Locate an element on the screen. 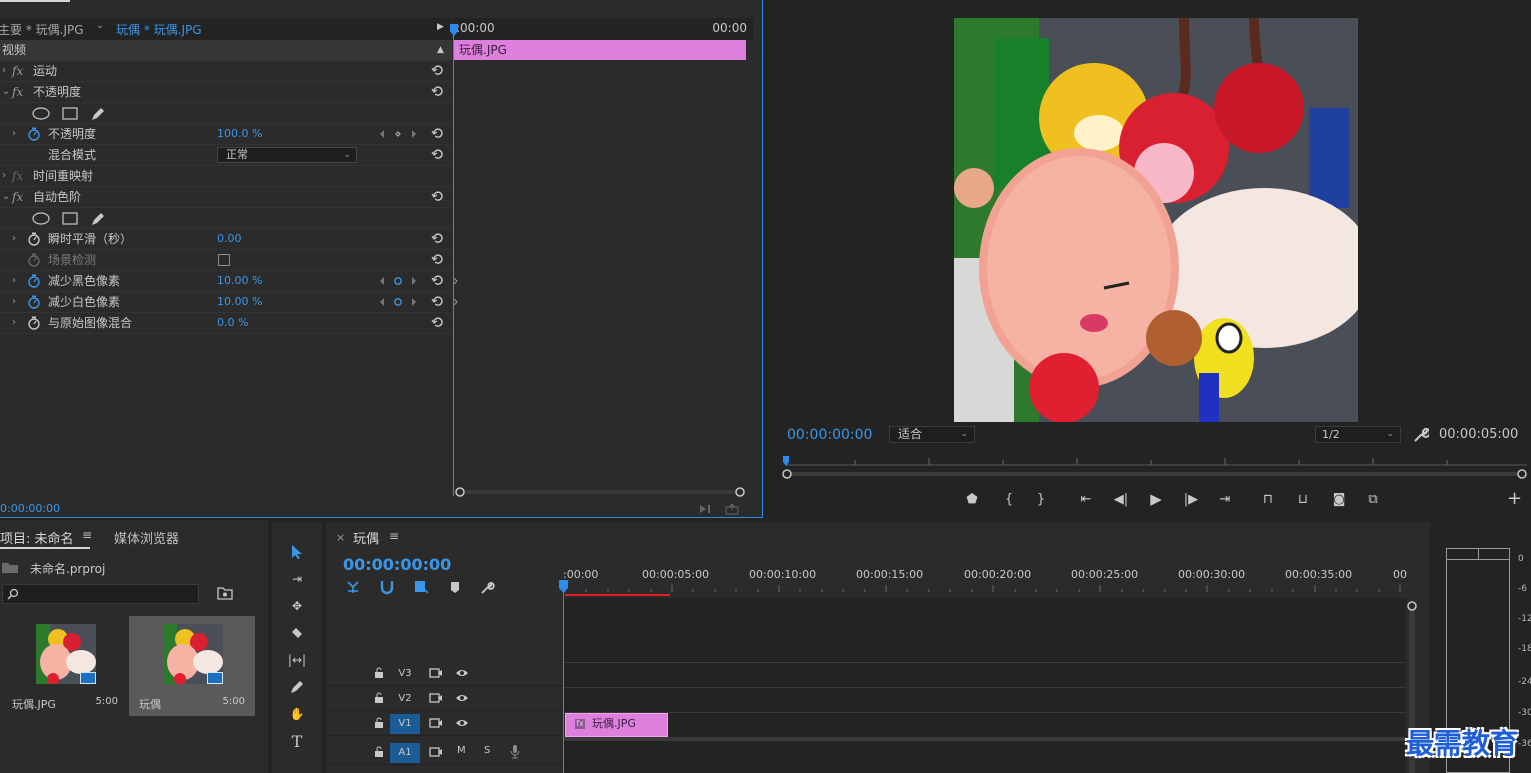 This screenshot has width=1531, height=773. fx-badge-icon: fx is located at coordinates (580, 724).